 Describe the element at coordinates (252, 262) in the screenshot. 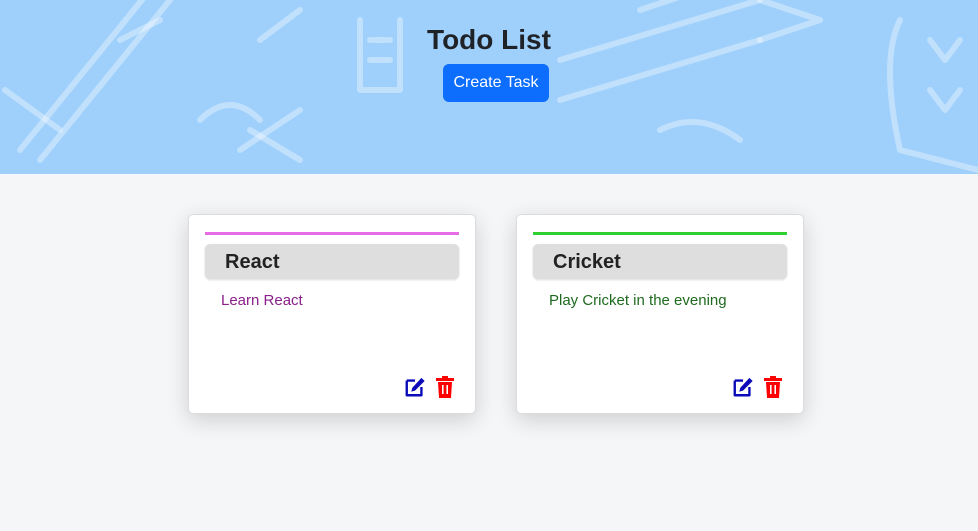

I see `task-title: React` at that location.